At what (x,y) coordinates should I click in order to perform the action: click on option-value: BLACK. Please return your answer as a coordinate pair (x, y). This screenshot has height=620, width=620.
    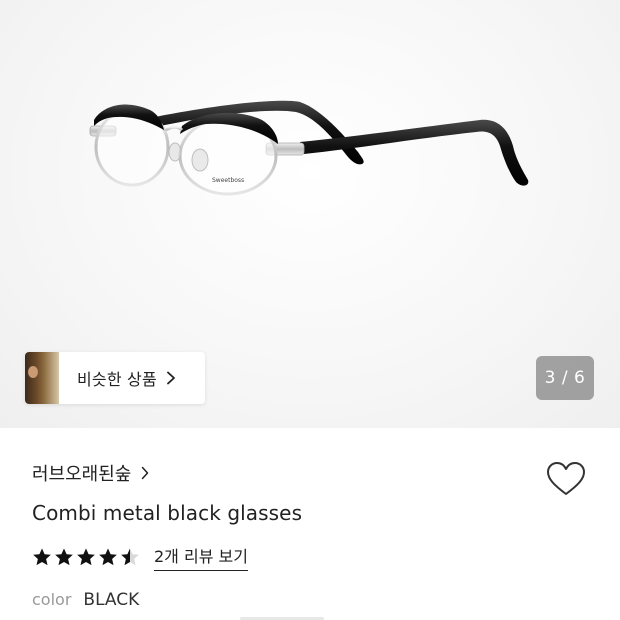
    Looking at the image, I should click on (111, 600).